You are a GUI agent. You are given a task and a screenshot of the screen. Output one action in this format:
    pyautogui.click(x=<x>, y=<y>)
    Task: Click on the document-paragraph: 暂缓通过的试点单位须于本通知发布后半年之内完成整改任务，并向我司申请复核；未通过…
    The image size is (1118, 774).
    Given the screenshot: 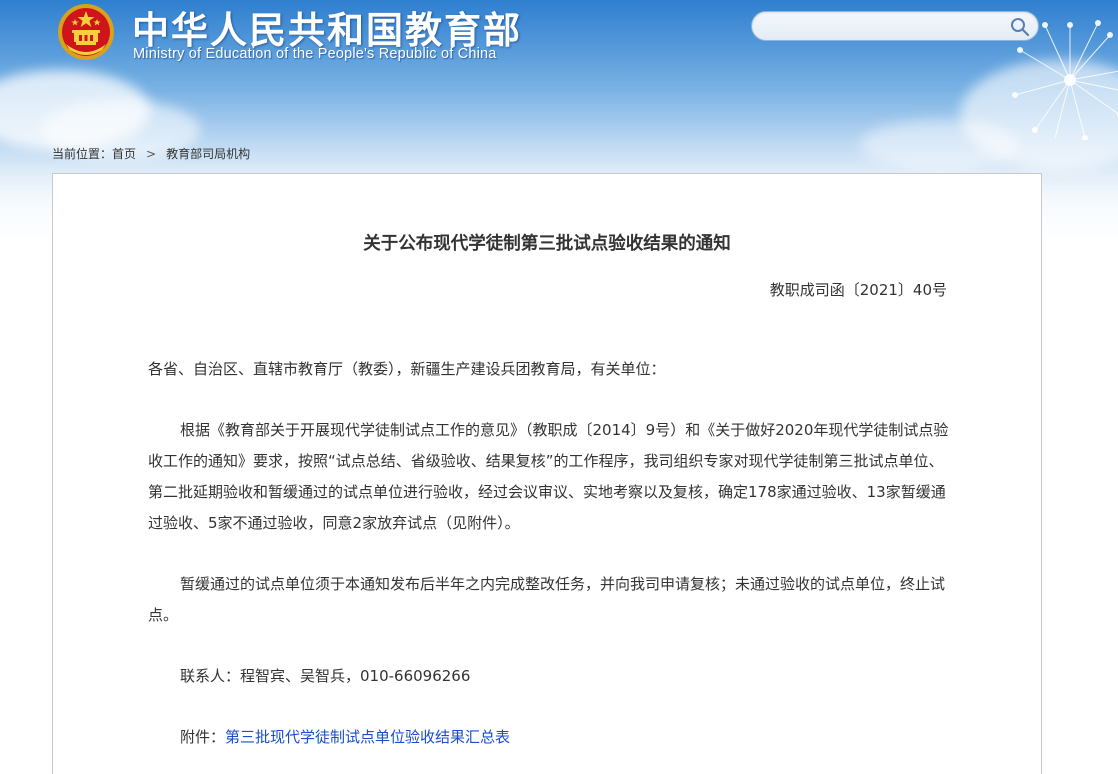 What is the action you would take?
    pyautogui.click(x=547, y=599)
    